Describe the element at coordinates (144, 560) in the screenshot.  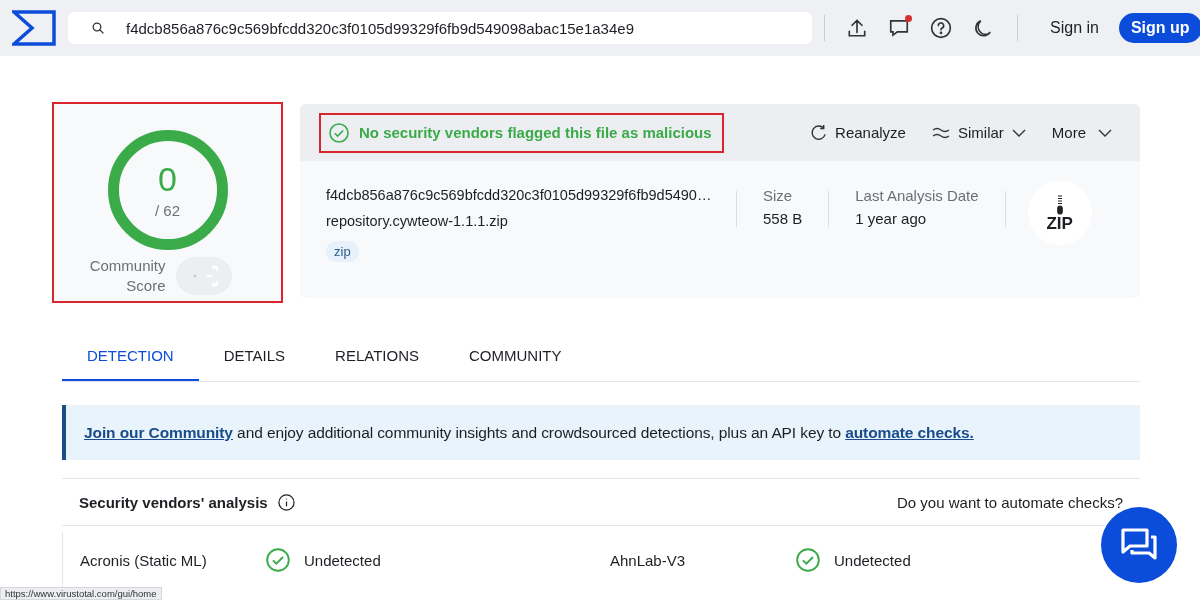
I see `vendor-name: Acronis (Static ML)` at that location.